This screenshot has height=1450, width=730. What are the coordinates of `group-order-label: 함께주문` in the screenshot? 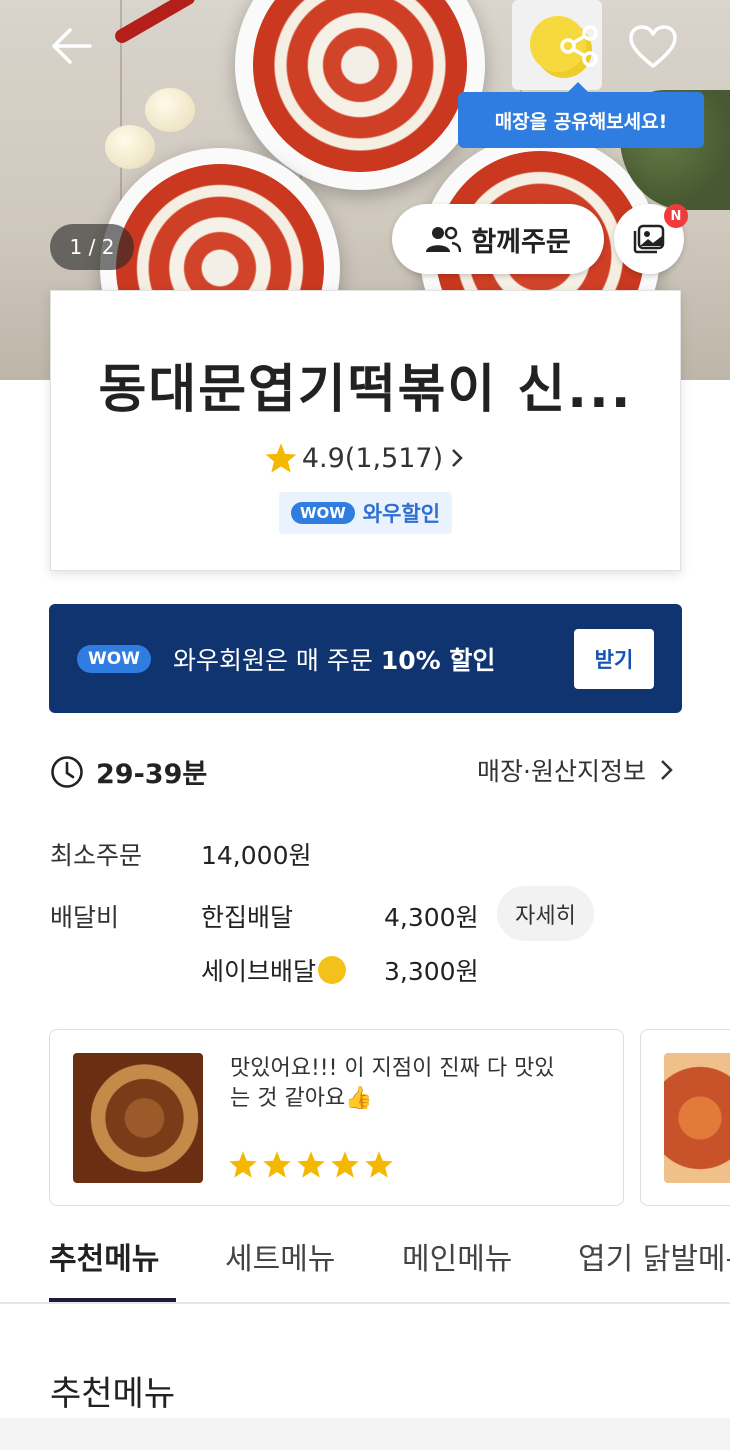 It's located at (521, 242).